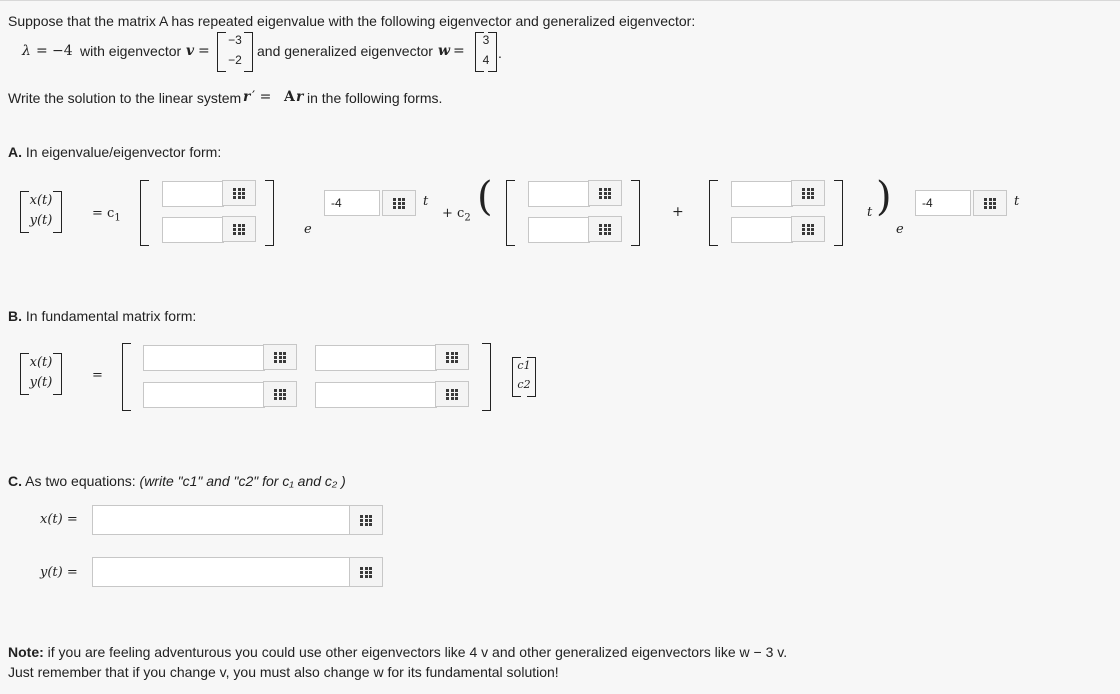  I want to click on equals-b: =, so click(97, 375).